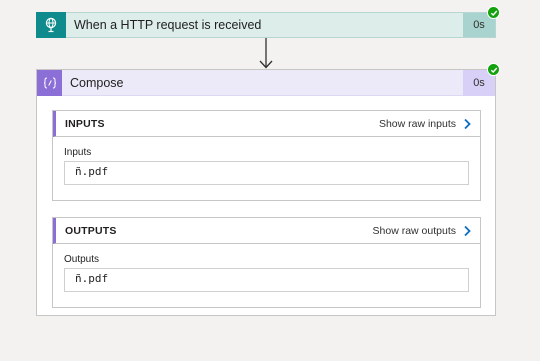 This screenshot has width=540, height=361. What do you see at coordinates (78, 152) in the screenshot?
I see `inputs-field-label: Inputs` at bounding box center [78, 152].